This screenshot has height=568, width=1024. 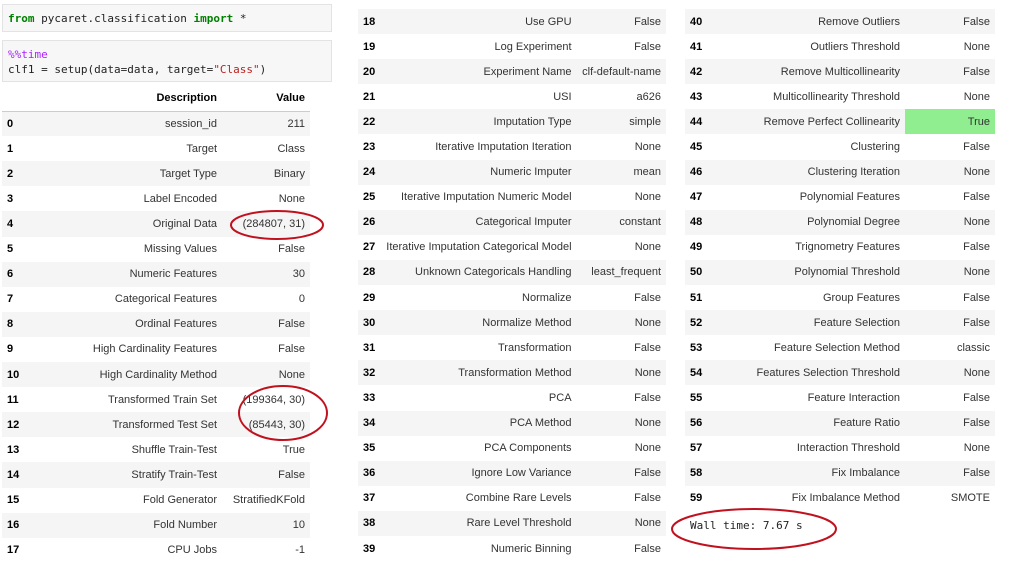 I want to click on row-description: Group Features, so click(x=861, y=297).